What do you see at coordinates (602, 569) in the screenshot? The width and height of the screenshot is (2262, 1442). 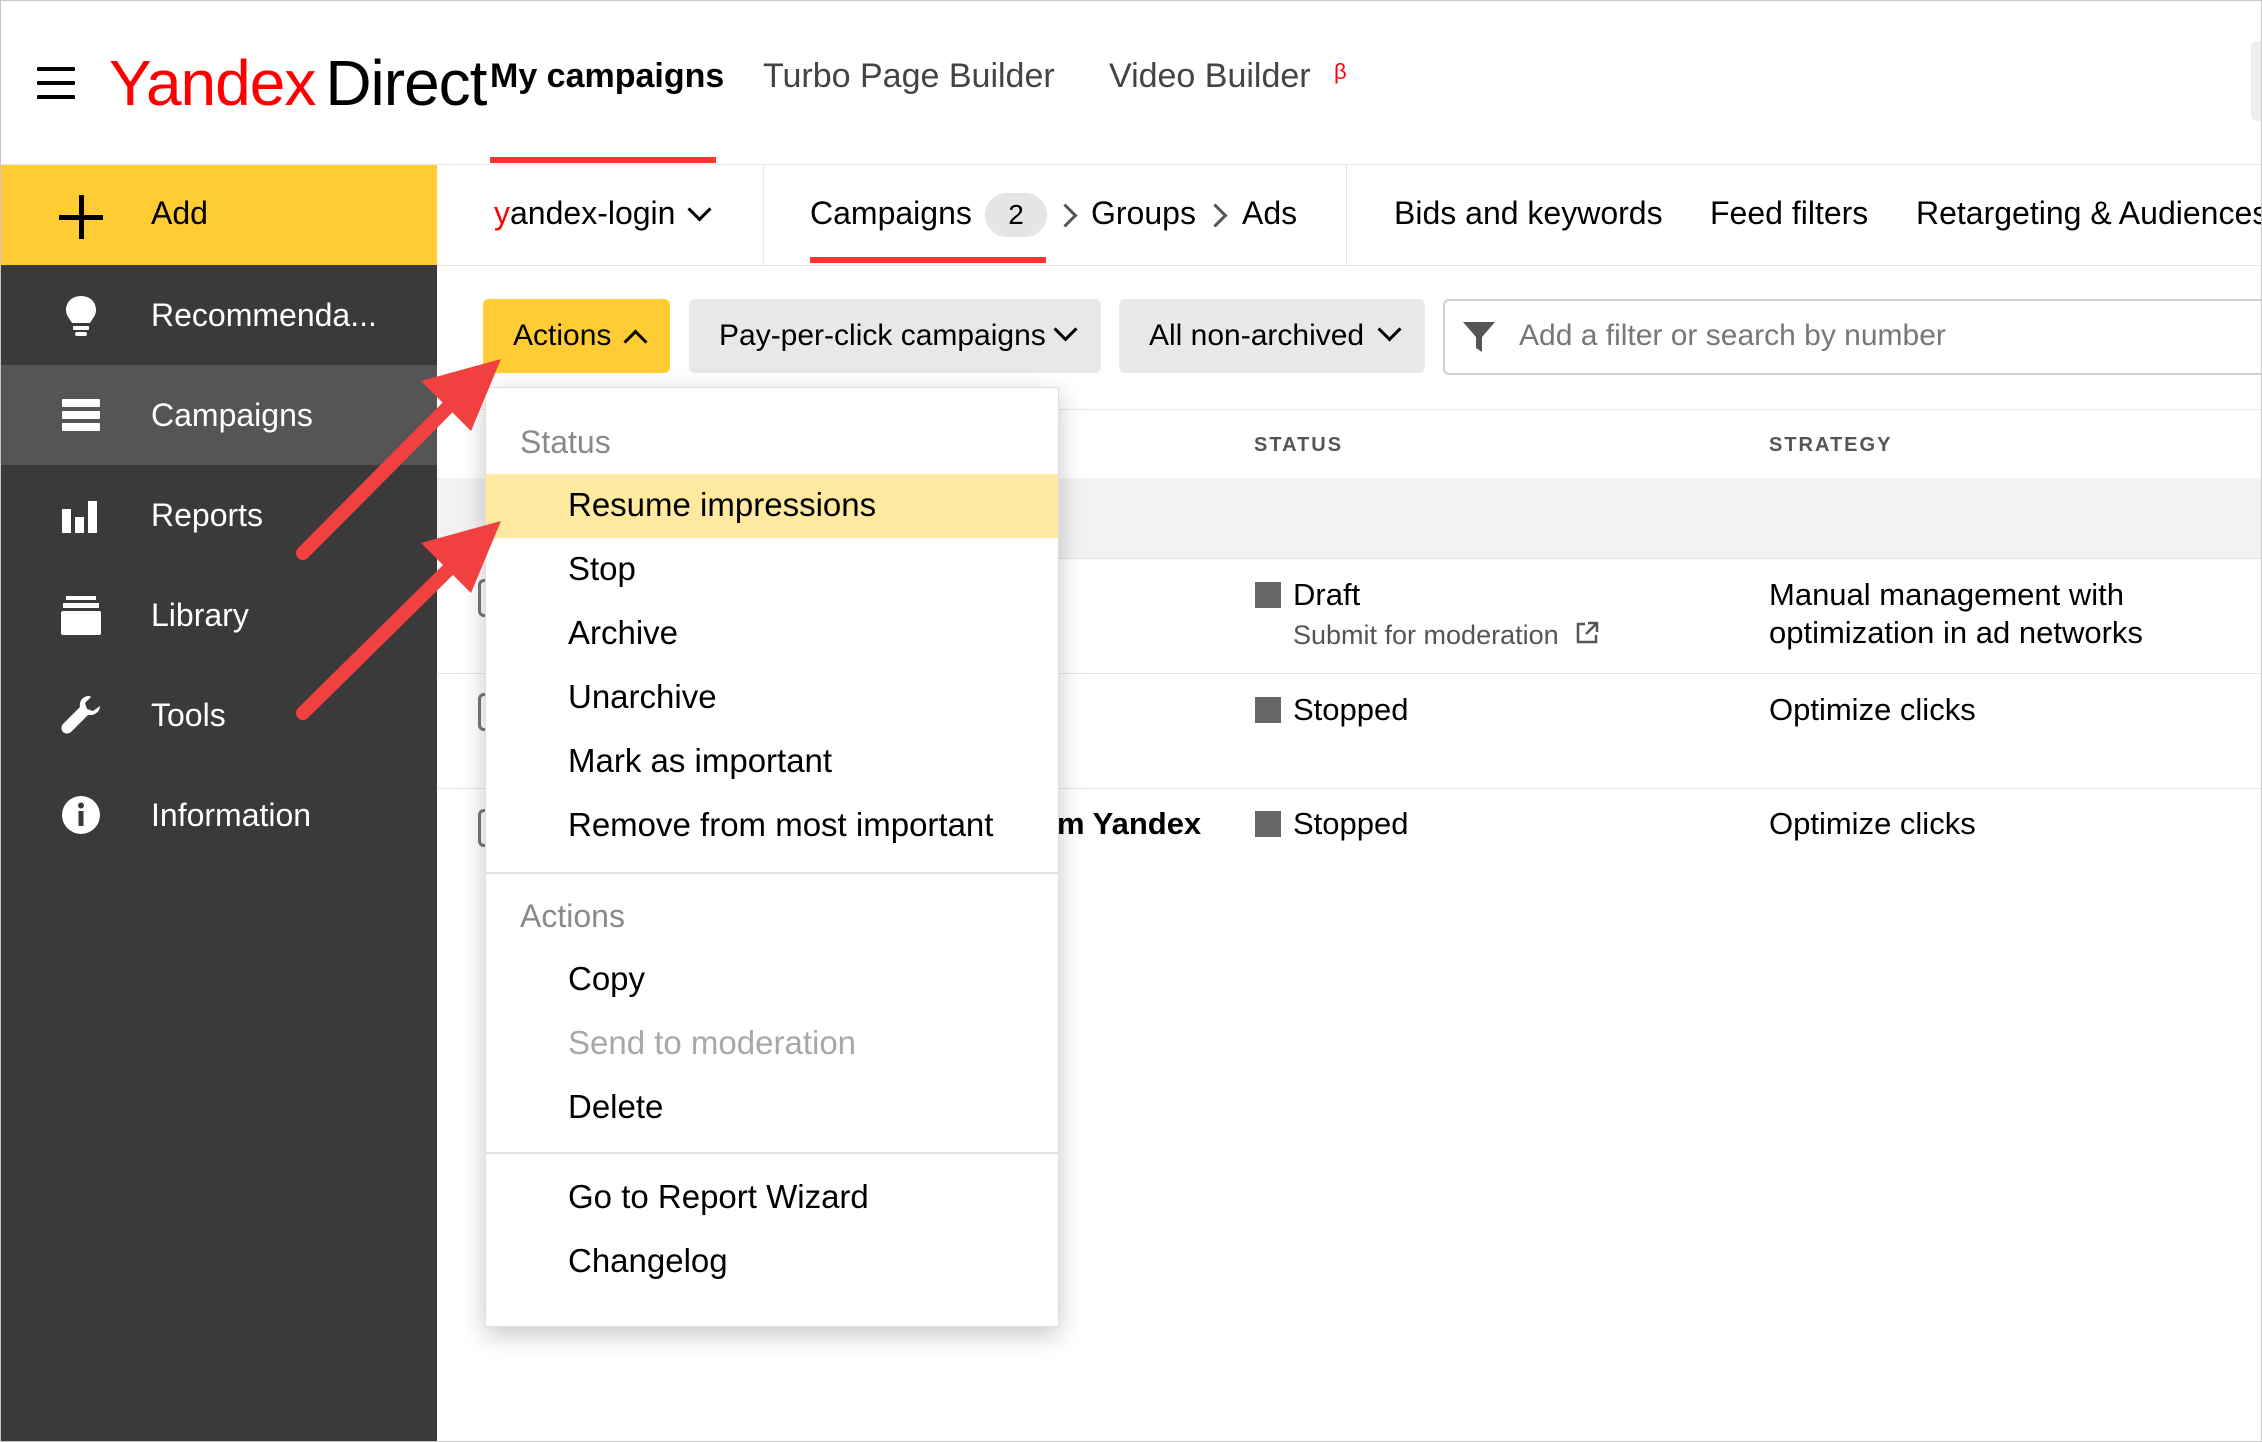 I see `menu-item-stop: Stop` at bounding box center [602, 569].